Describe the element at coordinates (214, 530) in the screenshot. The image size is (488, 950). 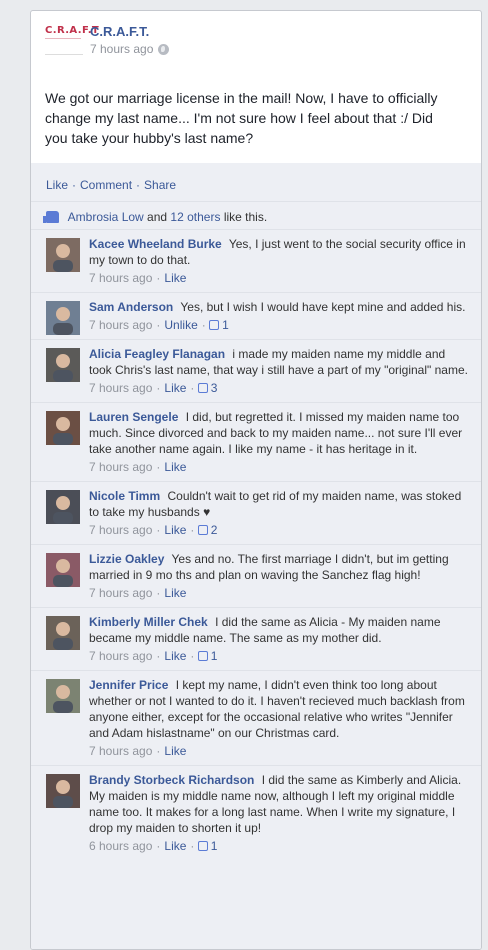
I see `comment-like-count: 2` at that location.